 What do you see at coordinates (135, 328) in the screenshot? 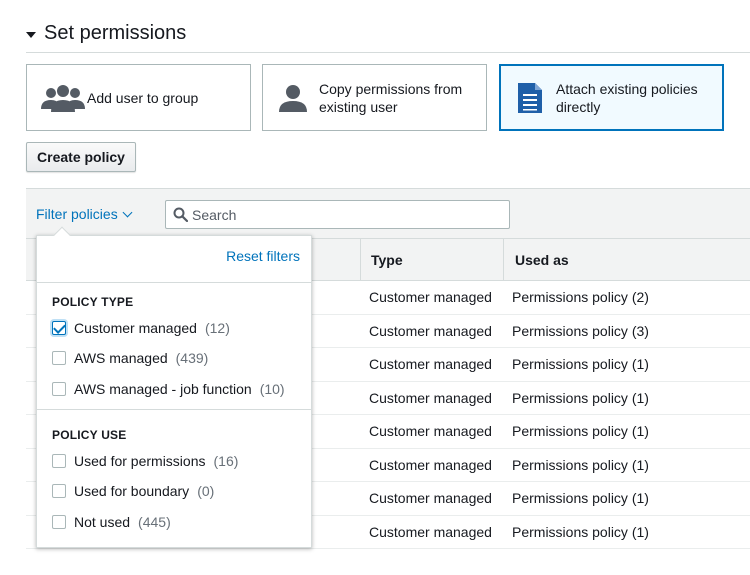
I see `filter-option-label: Customer managed` at bounding box center [135, 328].